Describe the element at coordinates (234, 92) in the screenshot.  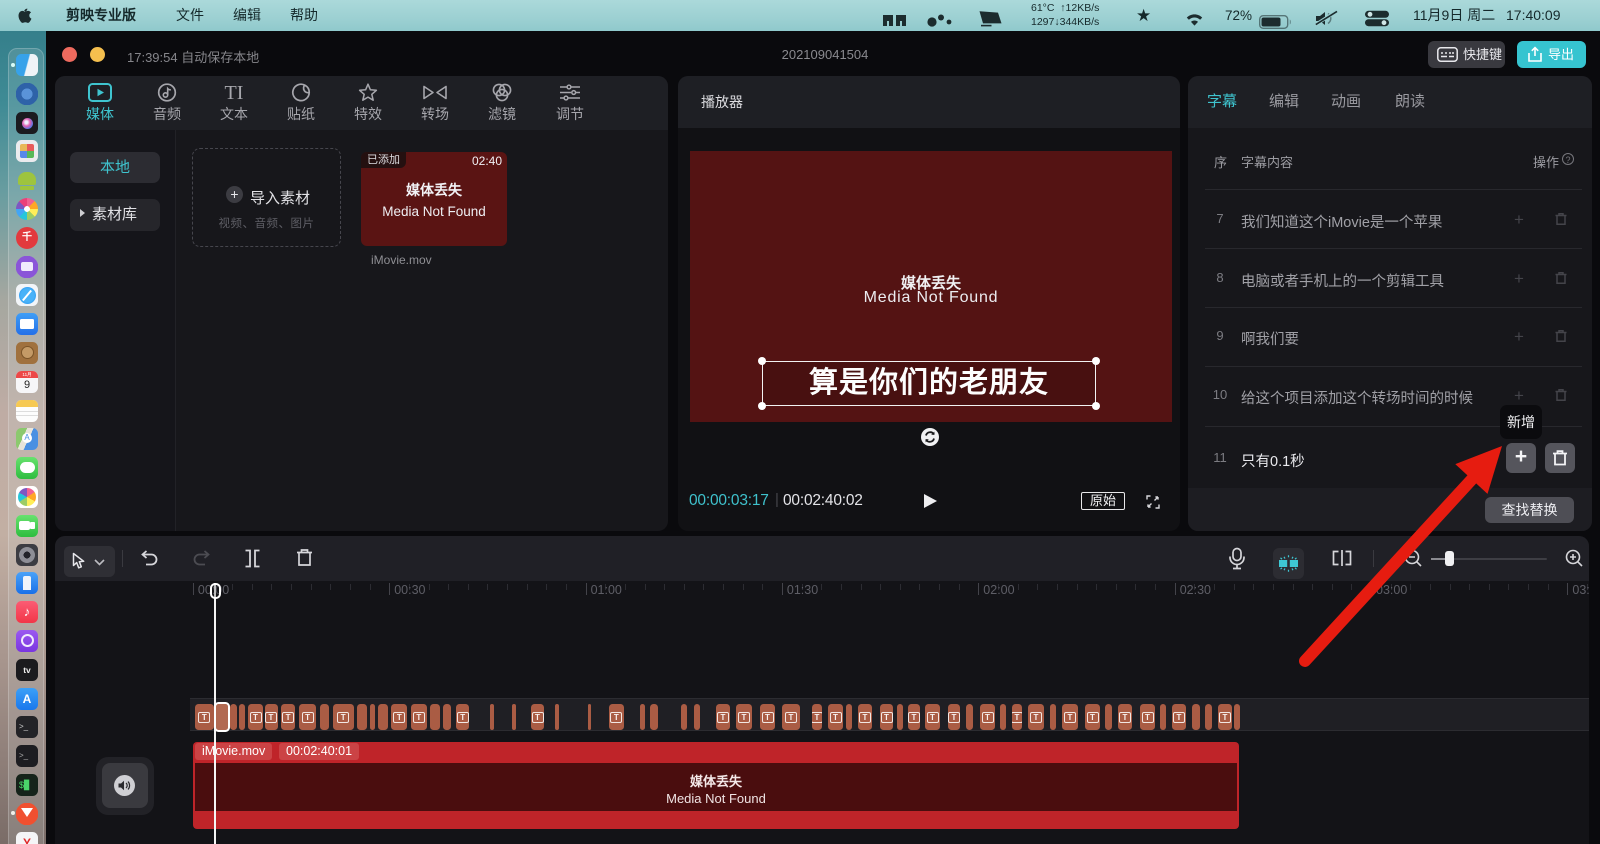
I see `svg-text: TI` at that location.